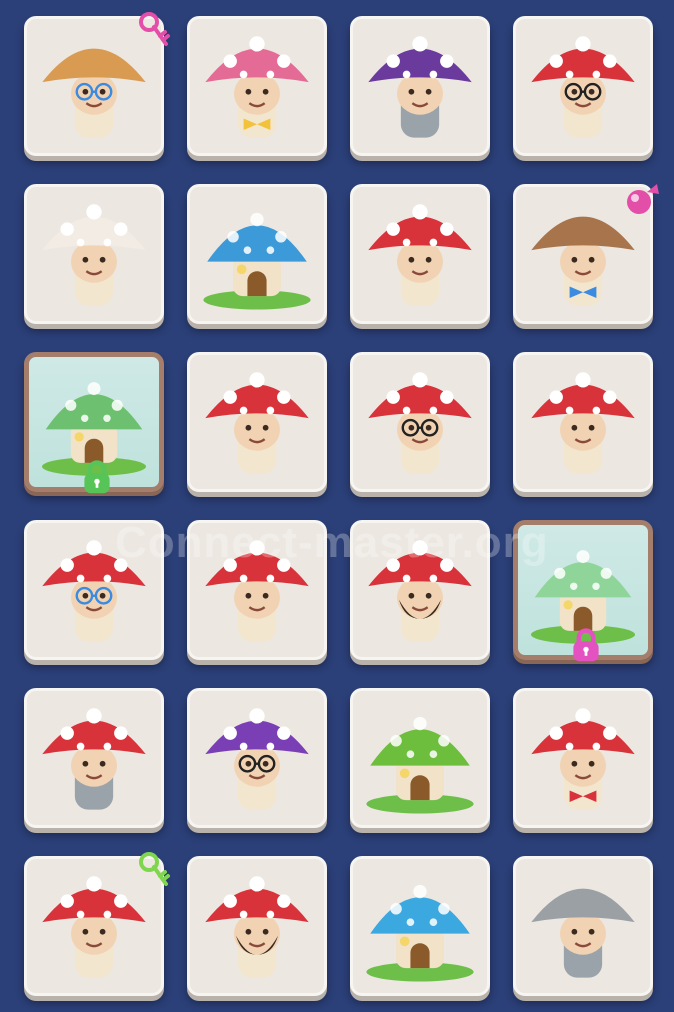 This screenshot has height=1012, width=674. I want to click on tile-r5-c3, so click(583, 926).